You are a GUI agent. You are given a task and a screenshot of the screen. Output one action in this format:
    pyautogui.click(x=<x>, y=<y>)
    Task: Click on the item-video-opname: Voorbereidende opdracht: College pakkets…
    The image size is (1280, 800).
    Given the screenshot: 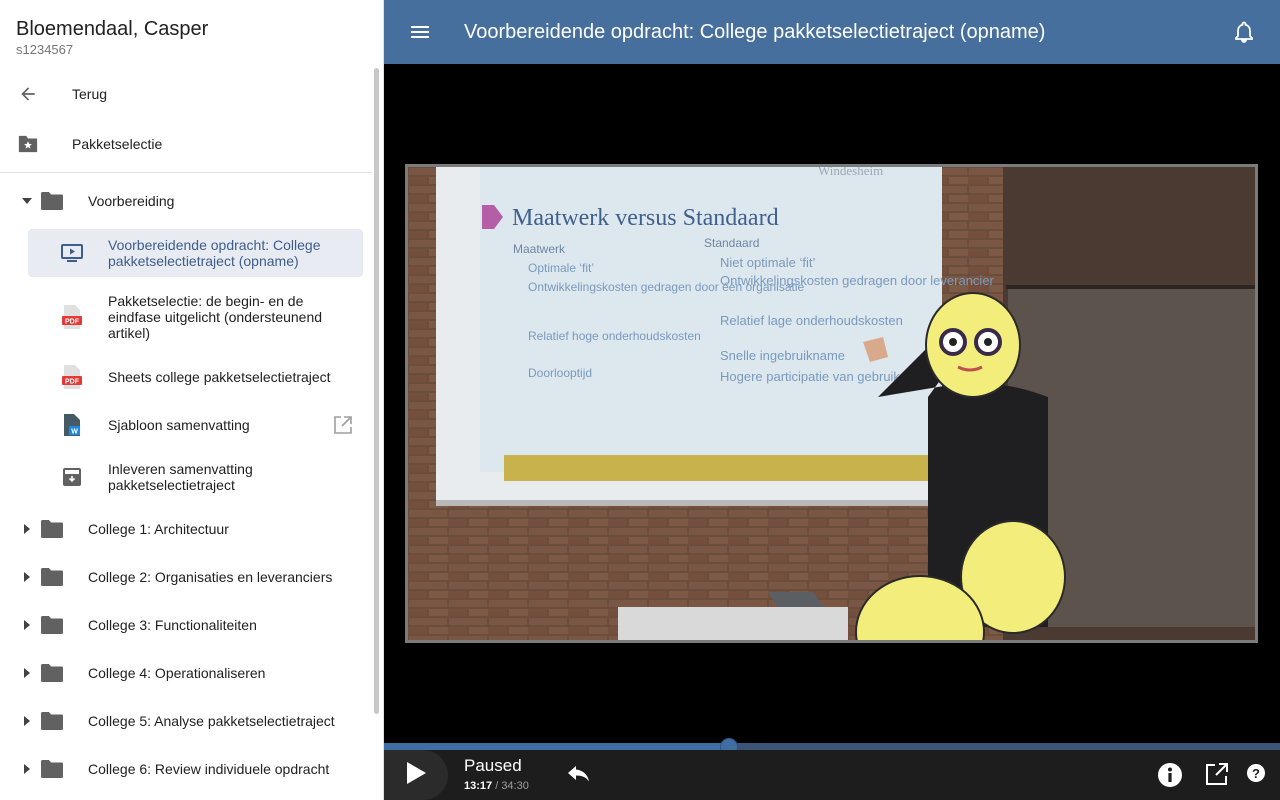 What is the action you would take?
    pyautogui.click(x=195, y=253)
    